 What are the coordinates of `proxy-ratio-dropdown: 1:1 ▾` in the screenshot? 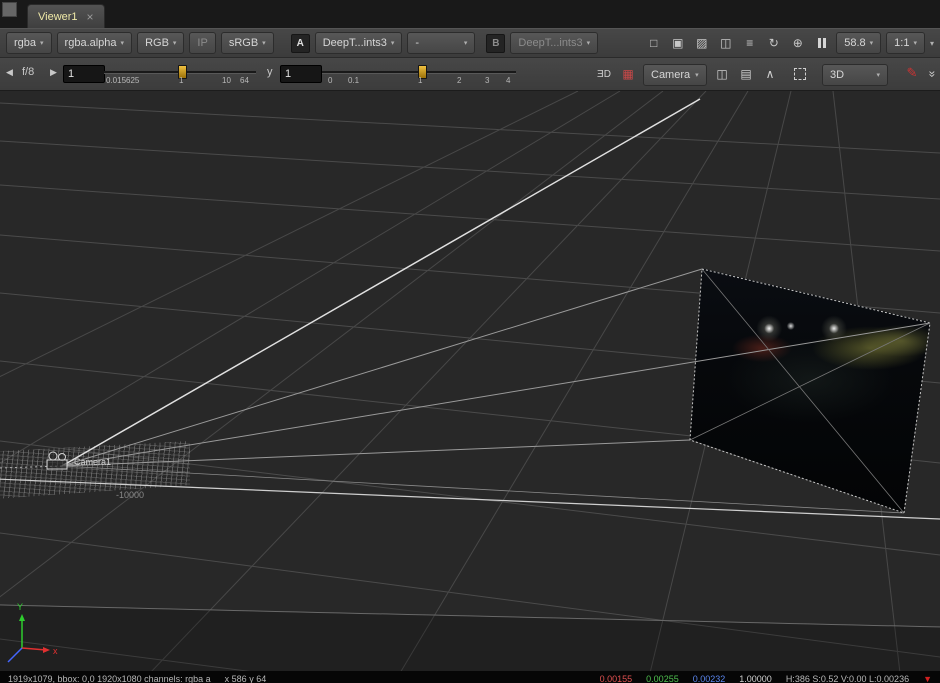 It's located at (905, 43).